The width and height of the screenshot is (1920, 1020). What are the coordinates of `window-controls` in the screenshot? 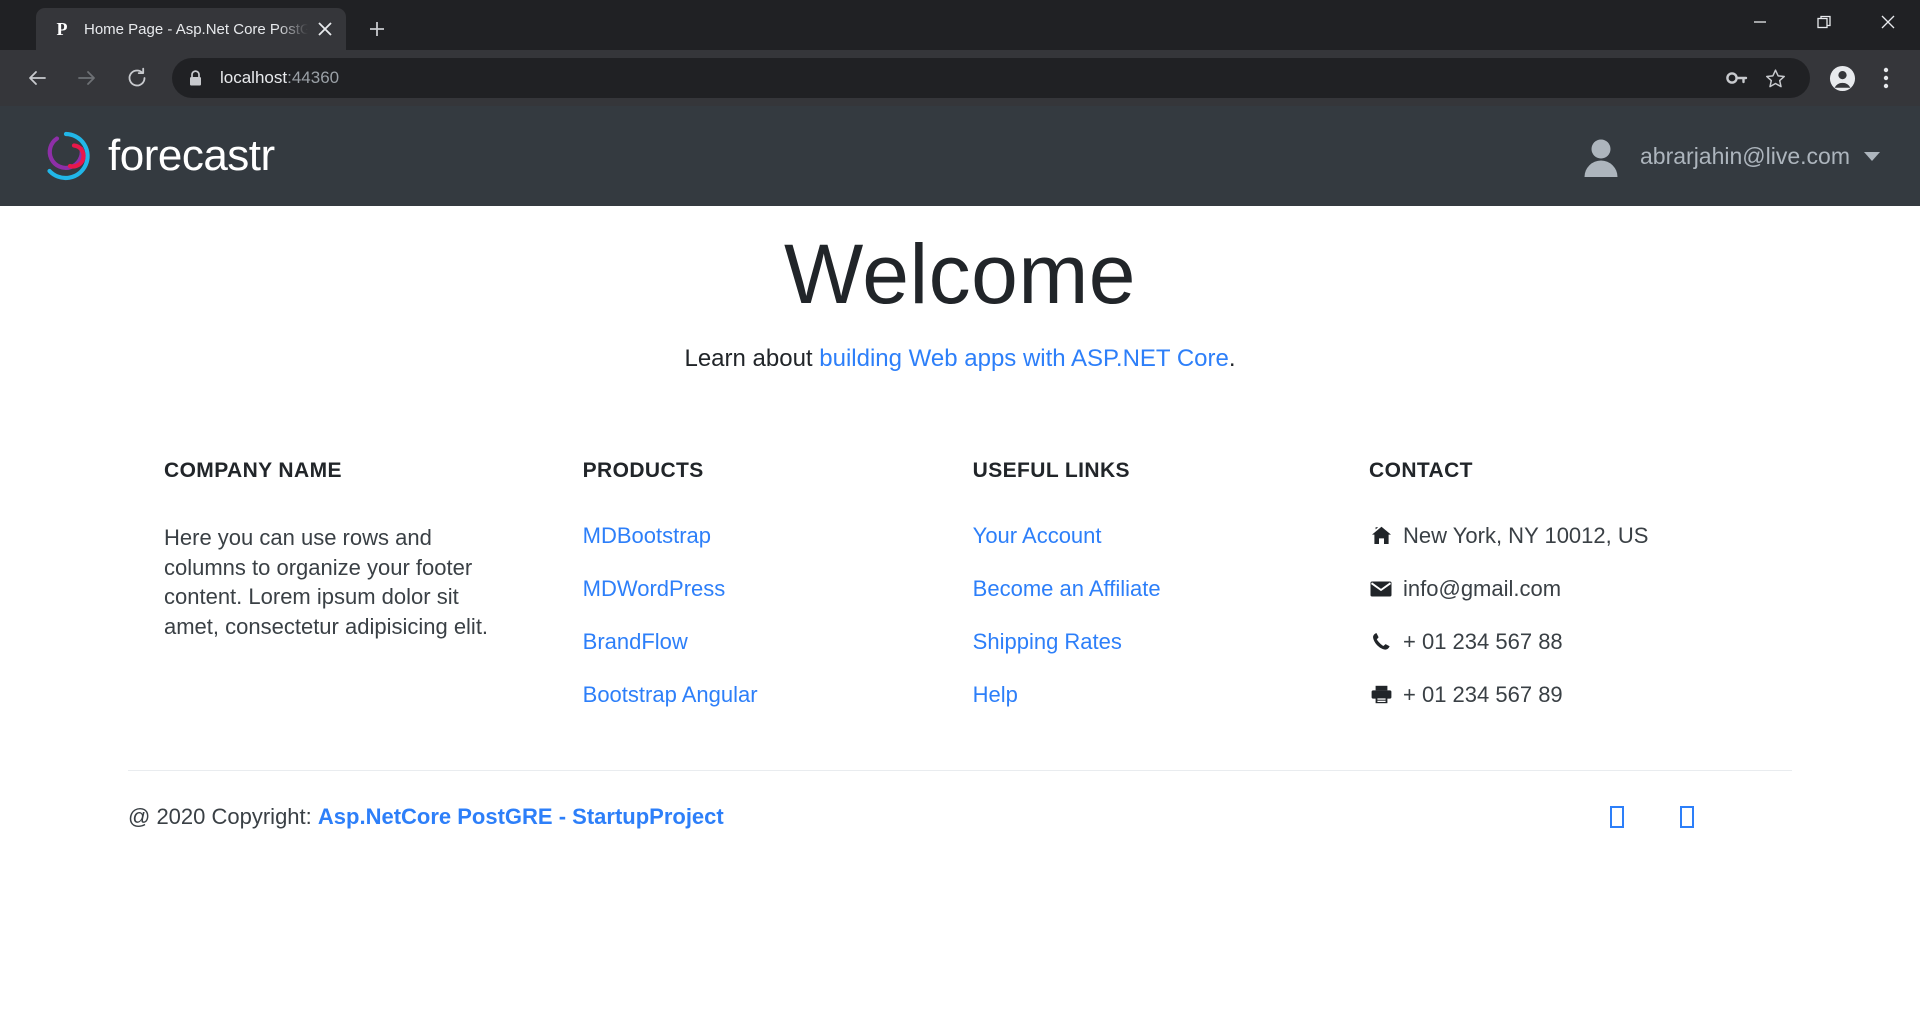 It's located at (1824, 22).